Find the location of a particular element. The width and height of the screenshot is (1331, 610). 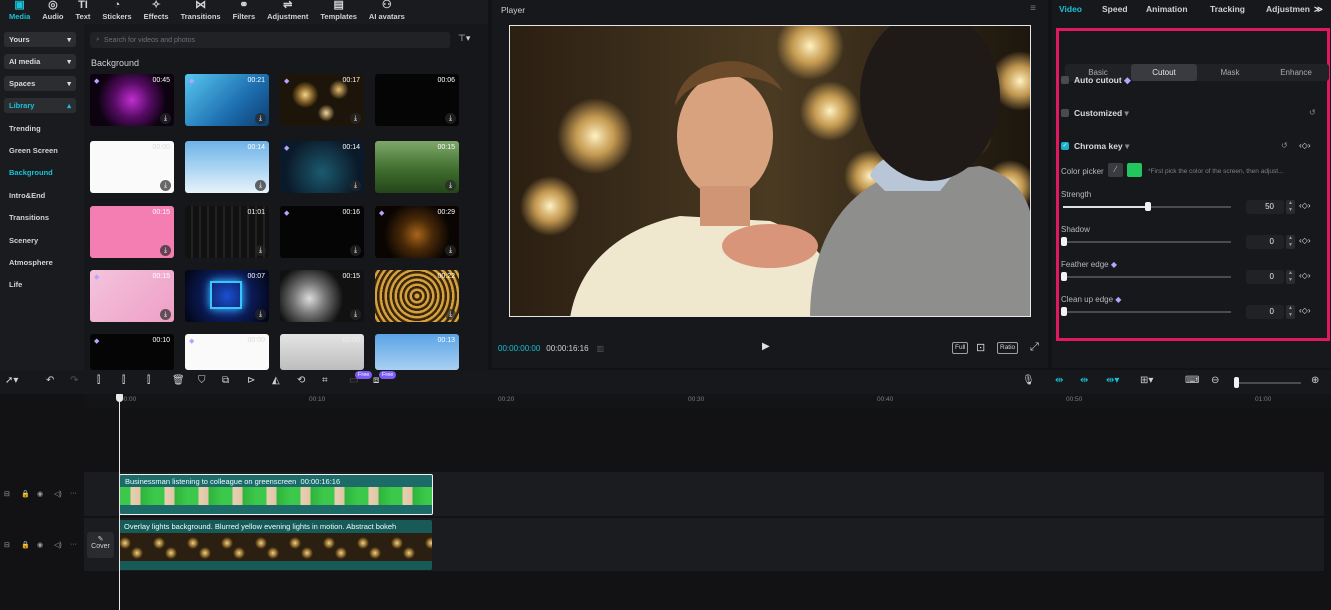

tab-video: Video is located at coordinates (1070, 9).